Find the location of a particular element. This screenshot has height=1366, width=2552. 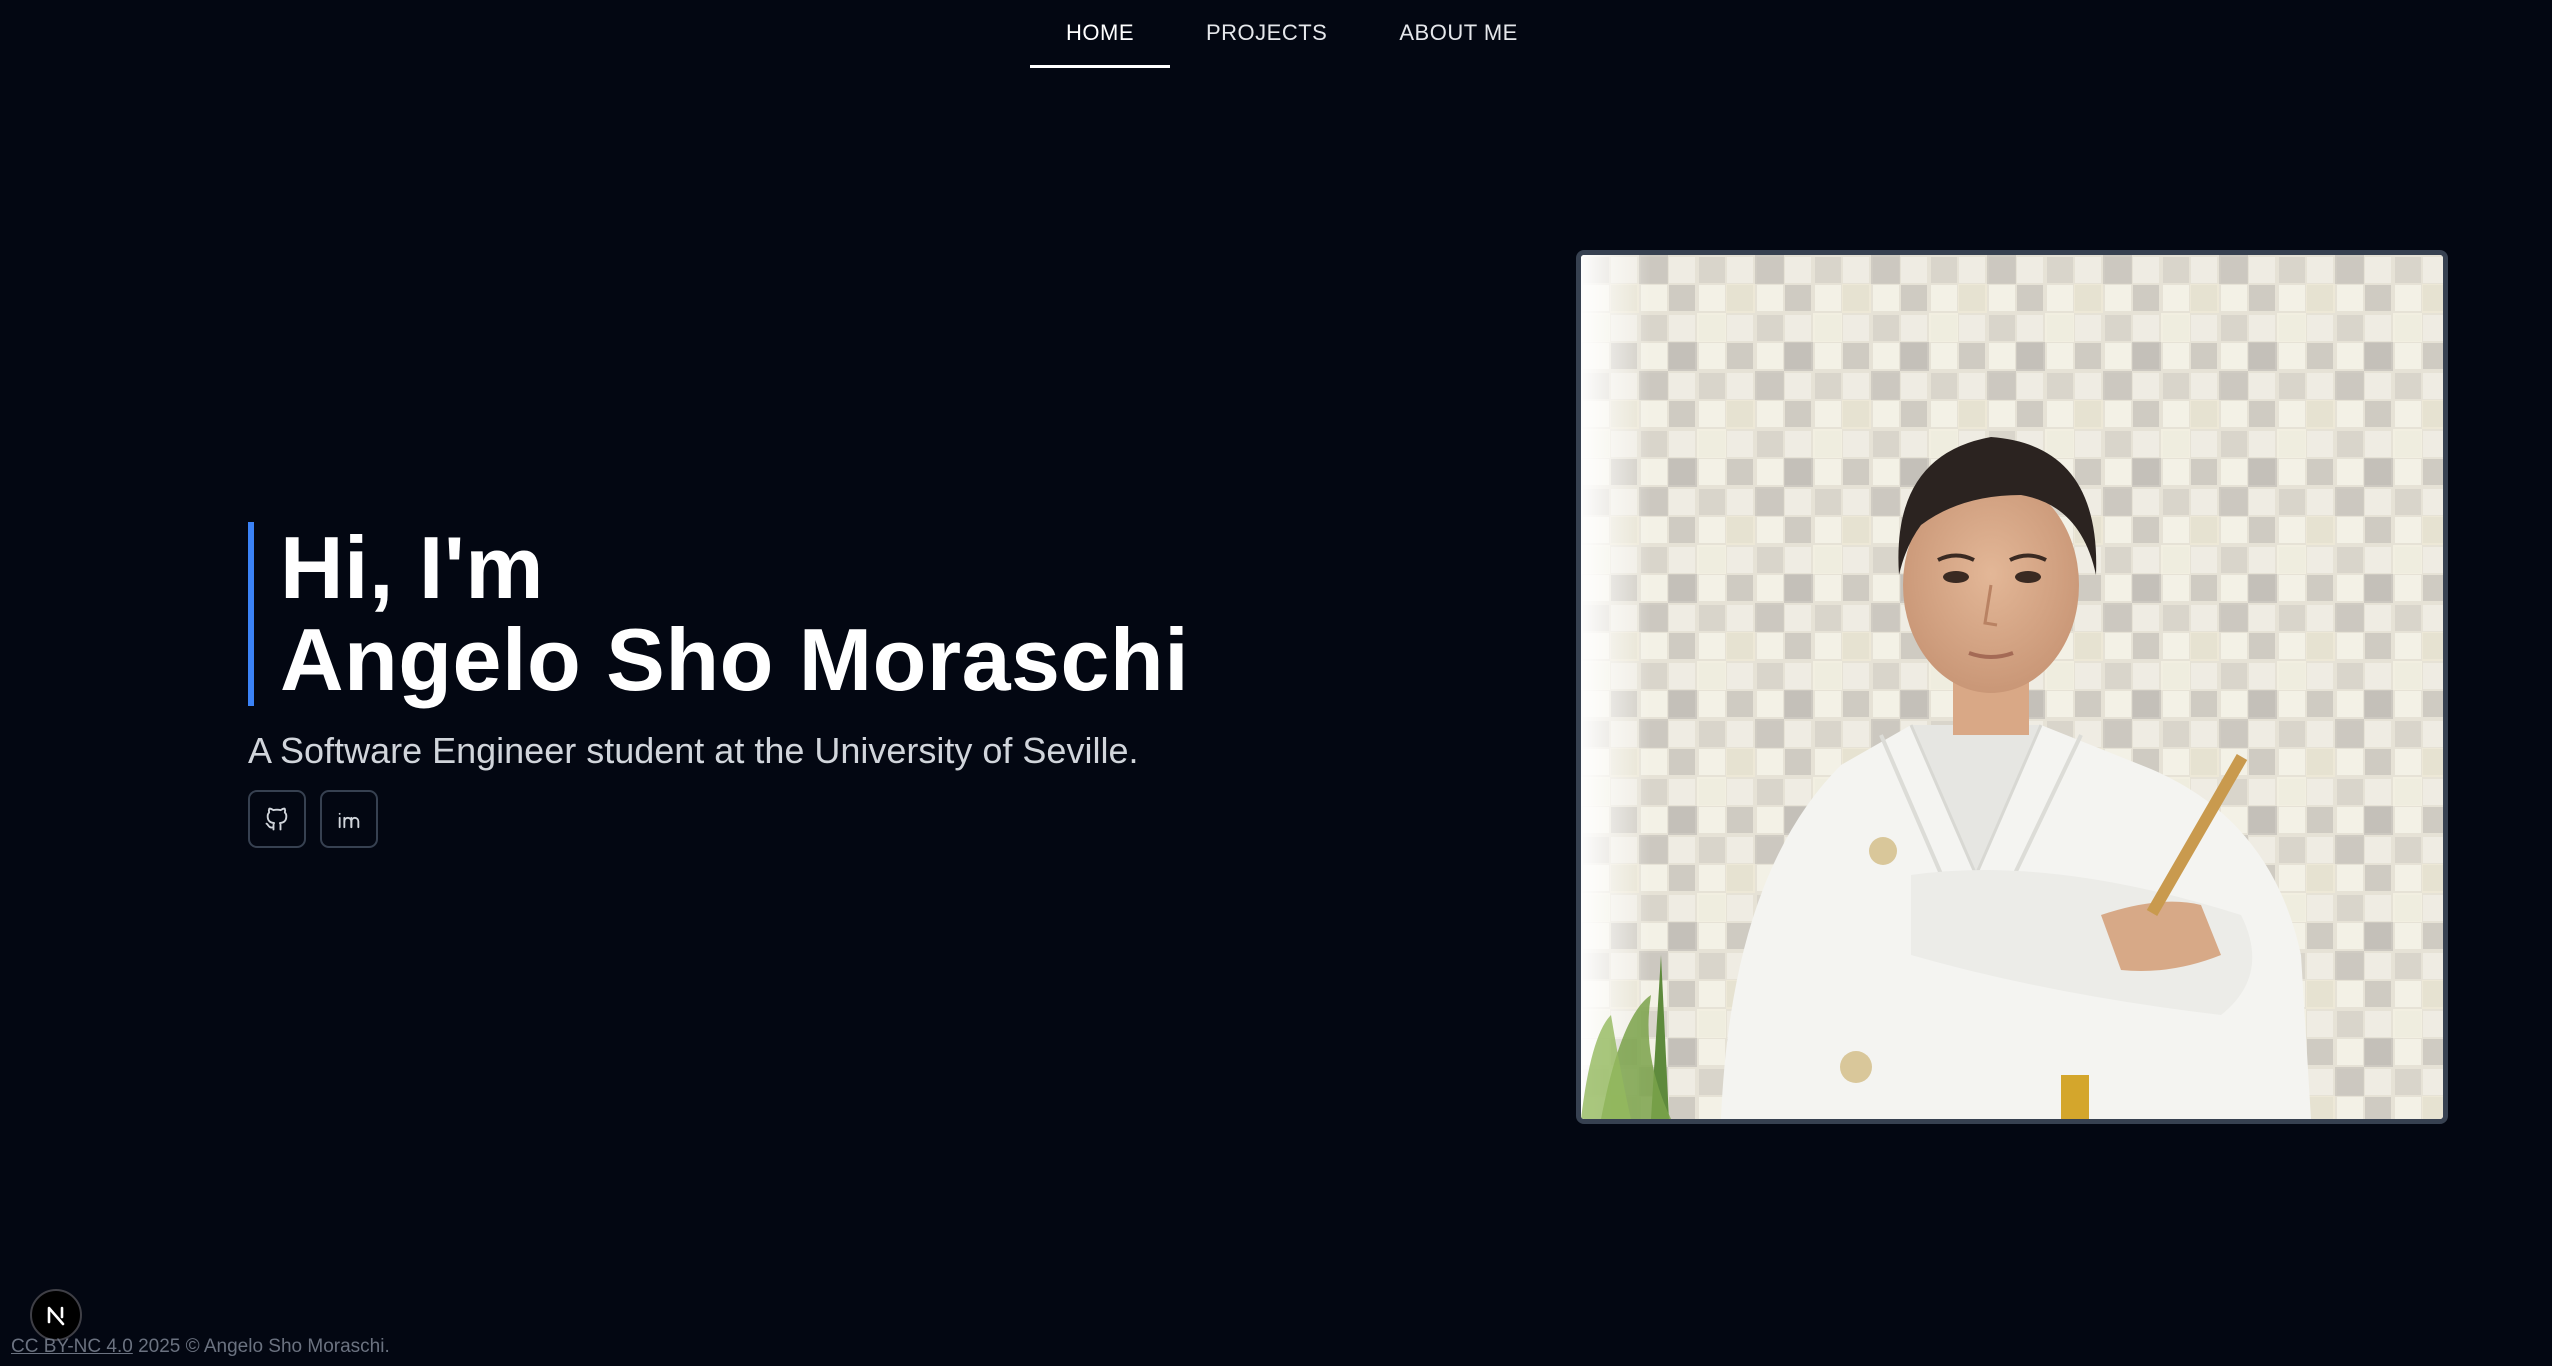

footer: CC BY-NC 4.0 2025 © Angelo Sho Moraschi. is located at coordinates (200, 1347).